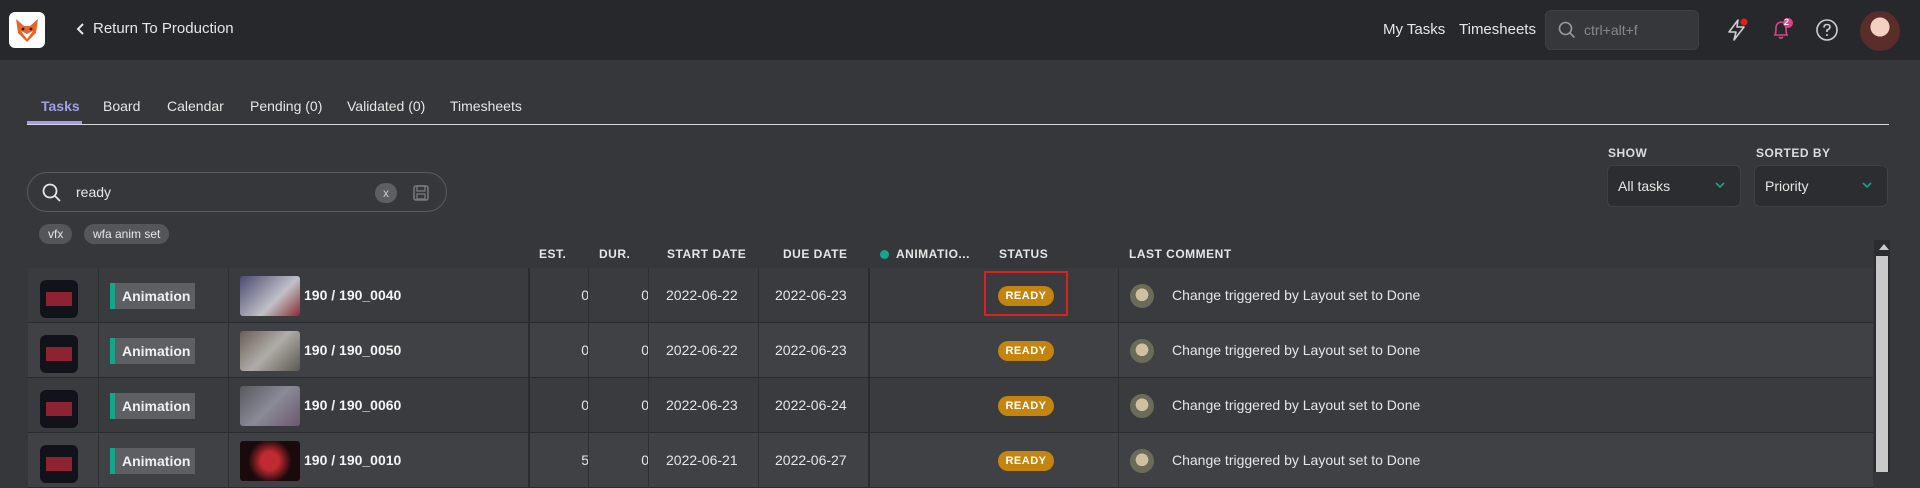  Describe the element at coordinates (237, 192) in the screenshot. I see `task-search-input: ready x` at that location.